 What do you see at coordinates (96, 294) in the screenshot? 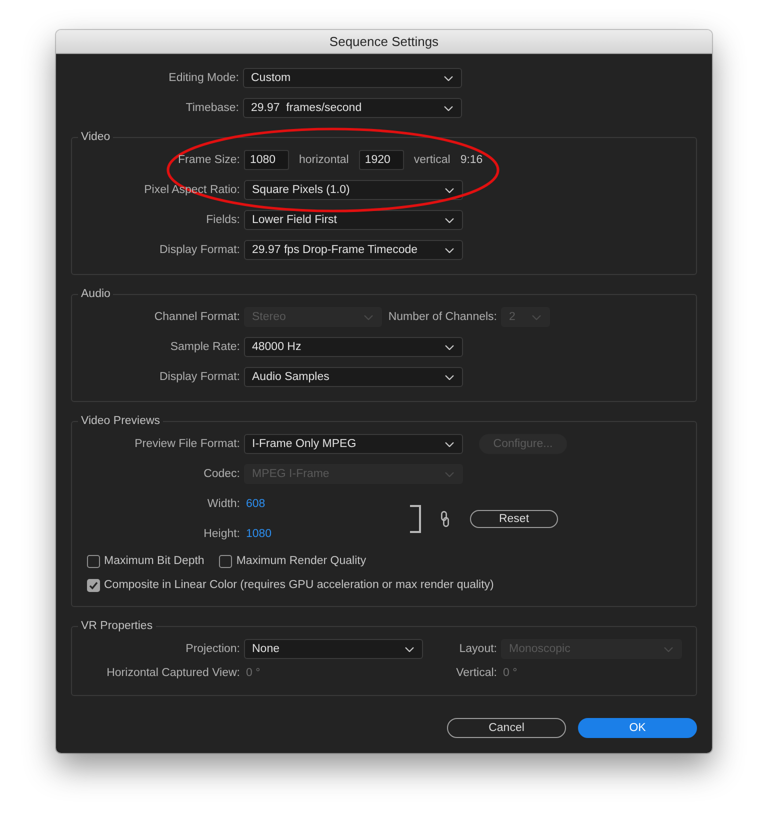
I see `group-title: Audio` at bounding box center [96, 294].